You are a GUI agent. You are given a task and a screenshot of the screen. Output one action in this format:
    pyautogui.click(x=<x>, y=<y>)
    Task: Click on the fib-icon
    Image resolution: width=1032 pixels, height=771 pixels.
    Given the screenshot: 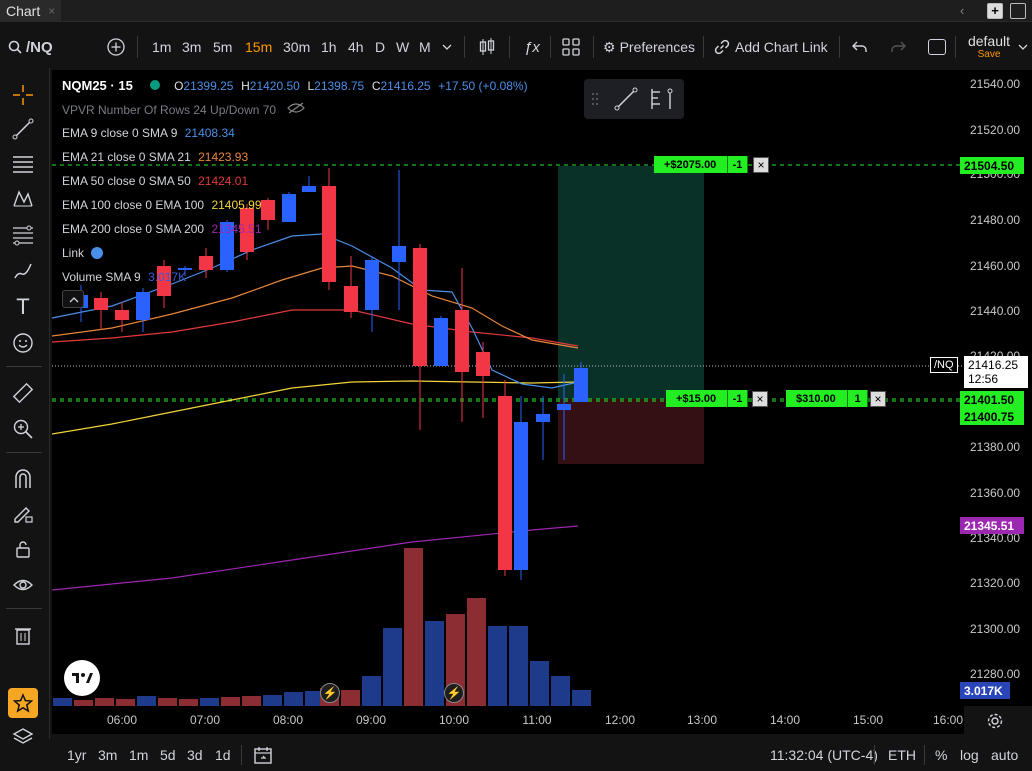 What is the action you would take?
    pyautogui.click(x=23, y=235)
    